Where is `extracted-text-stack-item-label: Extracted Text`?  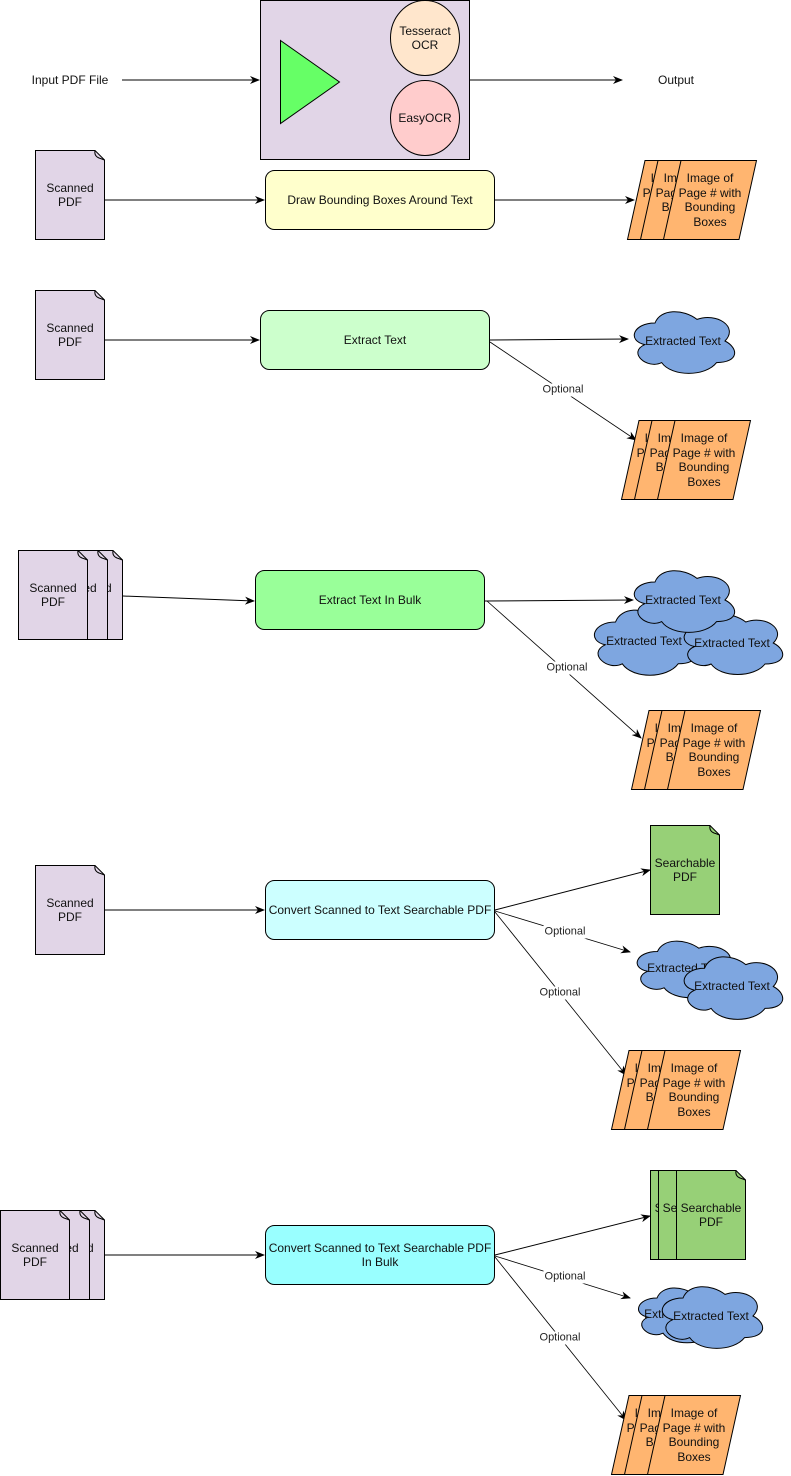 extracted-text-stack-item-label: Extracted Text is located at coordinates (732, 642).